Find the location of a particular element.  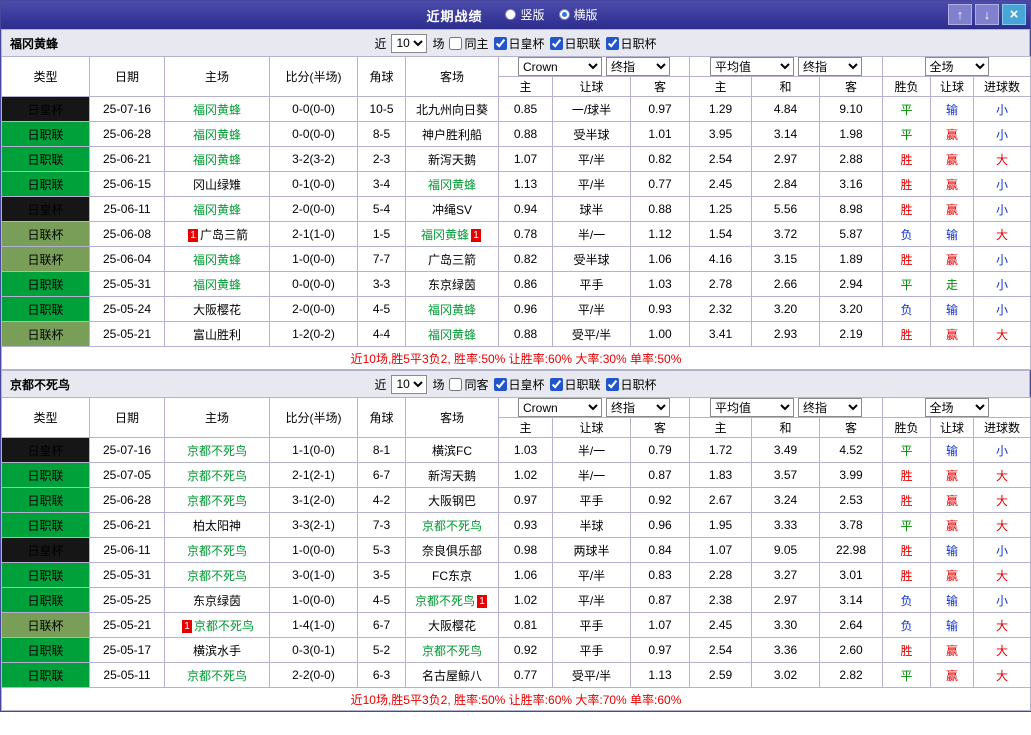

eu-home-odds: 1.25 is located at coordinates (721, 209).